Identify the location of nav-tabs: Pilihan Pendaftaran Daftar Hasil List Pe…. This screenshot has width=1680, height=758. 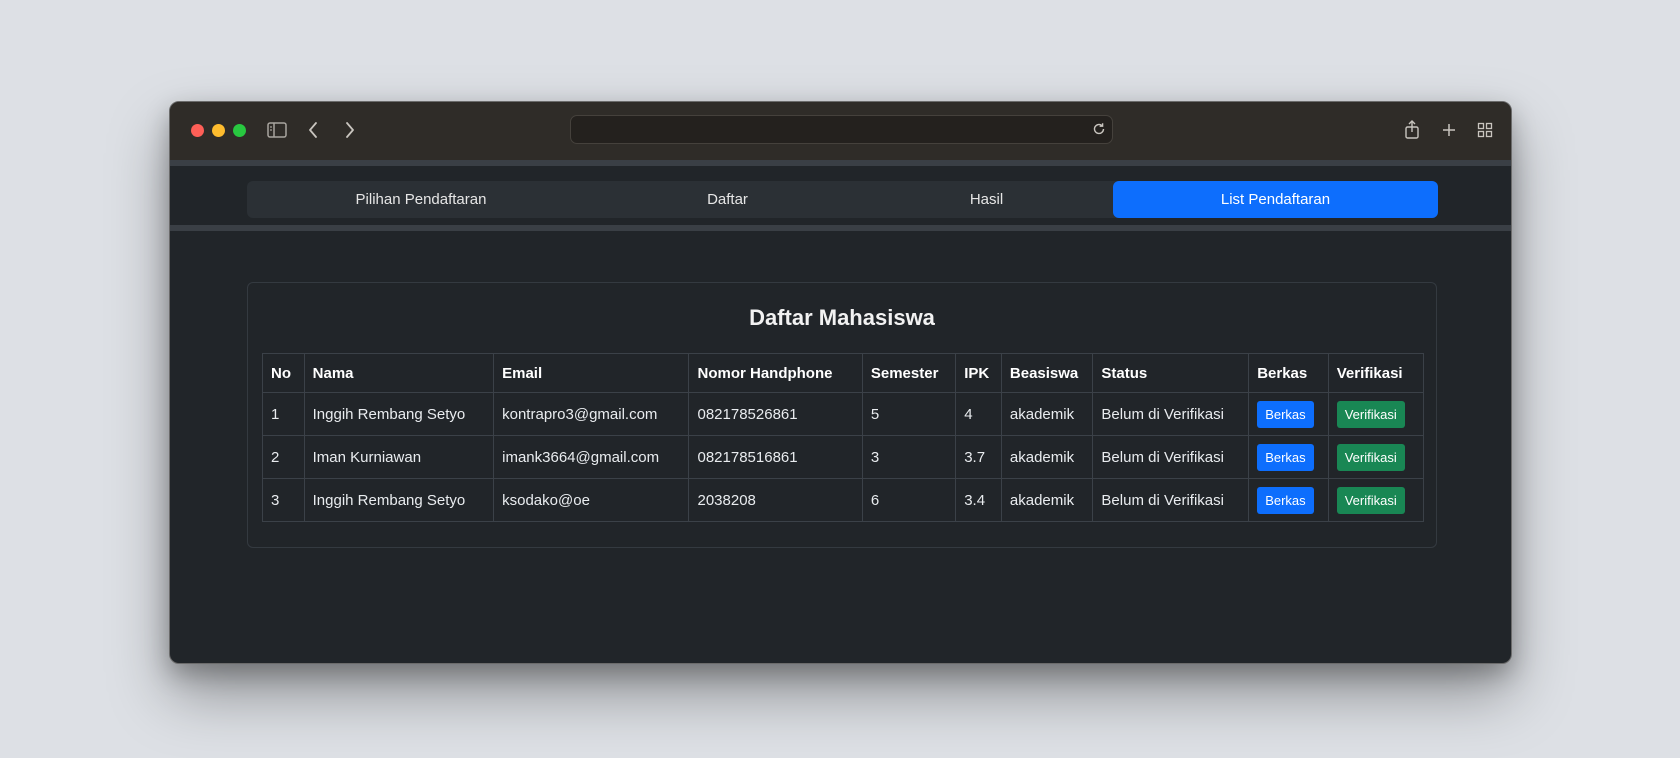
(842, 199).